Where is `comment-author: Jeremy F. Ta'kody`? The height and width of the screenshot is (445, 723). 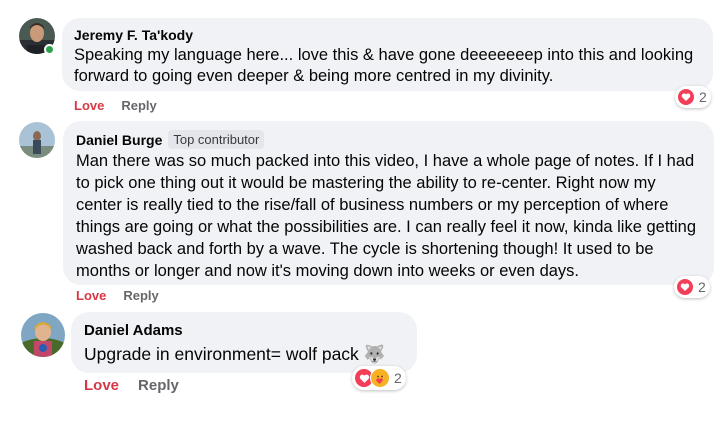 comment-author: Jeremy F. Ta'kody is located at coordinates (133, 35).